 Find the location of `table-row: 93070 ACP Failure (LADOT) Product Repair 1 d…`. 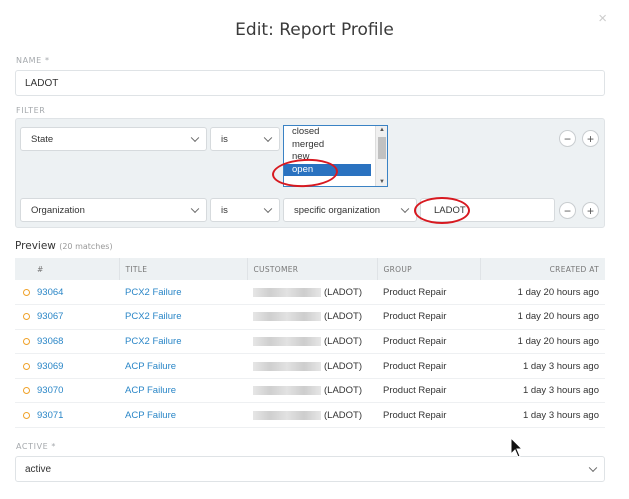

table-row: 93070 ACP Failure (LADOT) Product Repair 1 d… is located at coordinates (310, 391).